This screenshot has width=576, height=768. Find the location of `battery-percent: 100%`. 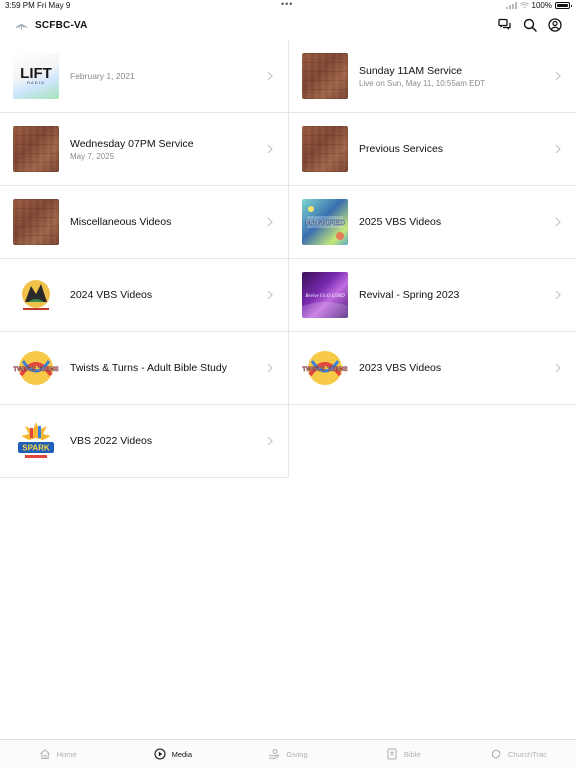

battery-percent: 100% is located at coordinates (541, 5).